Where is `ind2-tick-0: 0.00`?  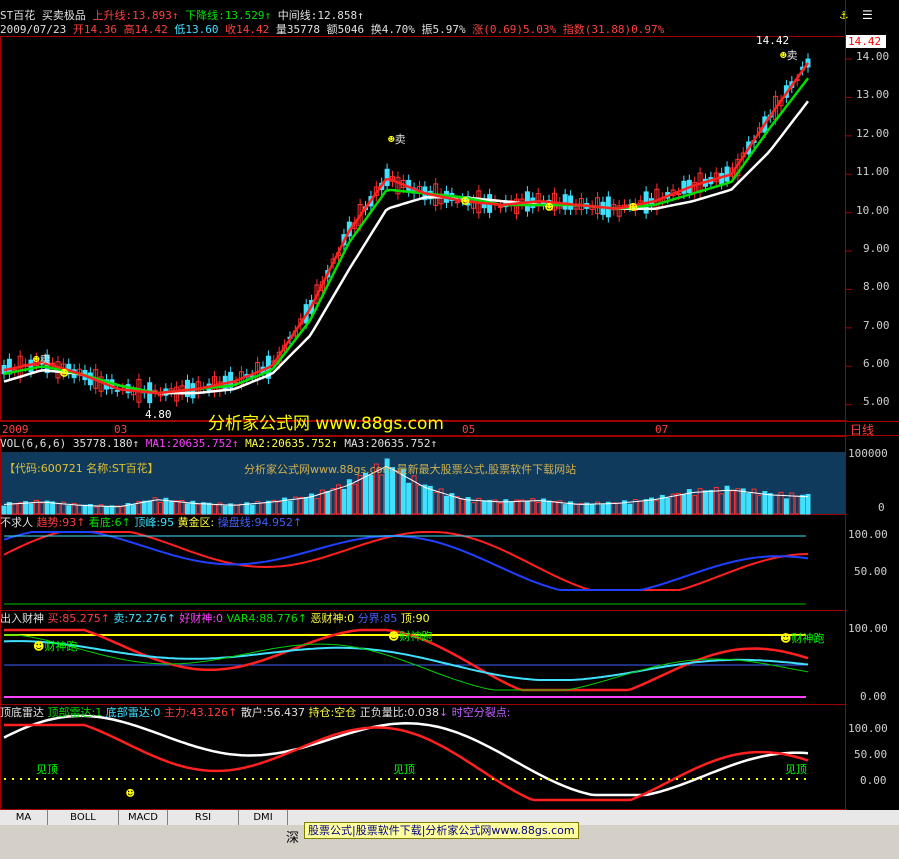 ind2-tick-0: 0.00 is located at coordinates (873, 696).